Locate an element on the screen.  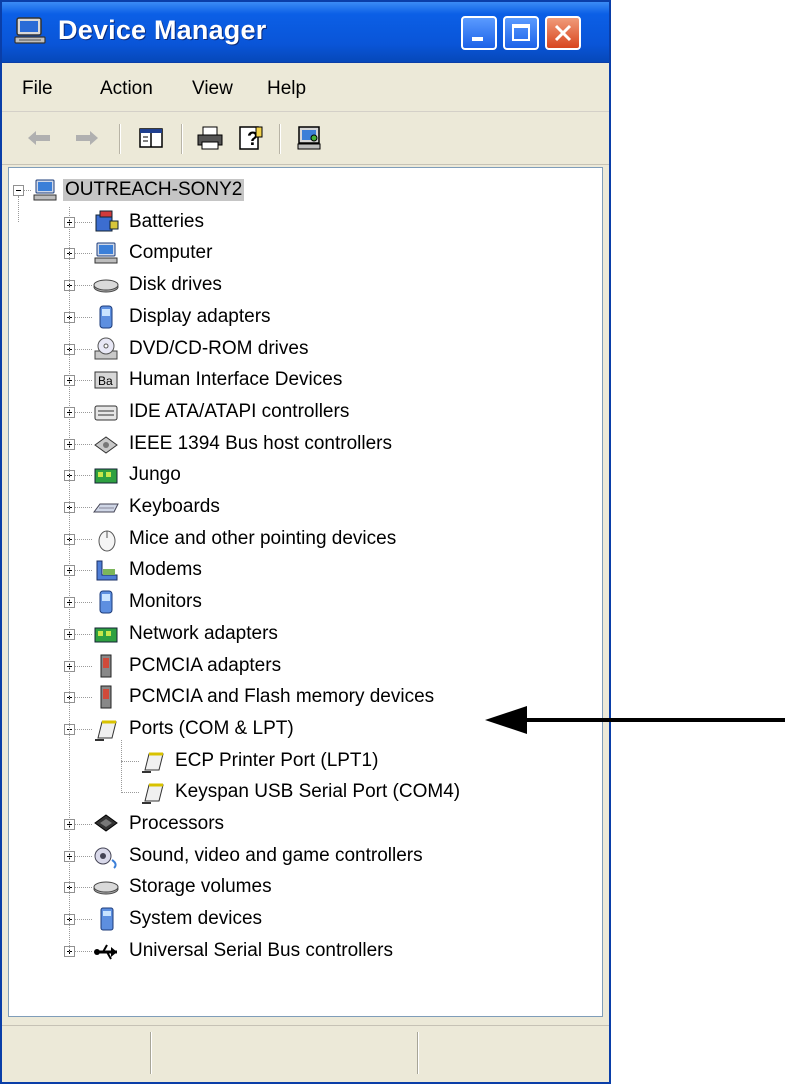
tree-category-node: Display adapters is located at coordinates (305, 317).